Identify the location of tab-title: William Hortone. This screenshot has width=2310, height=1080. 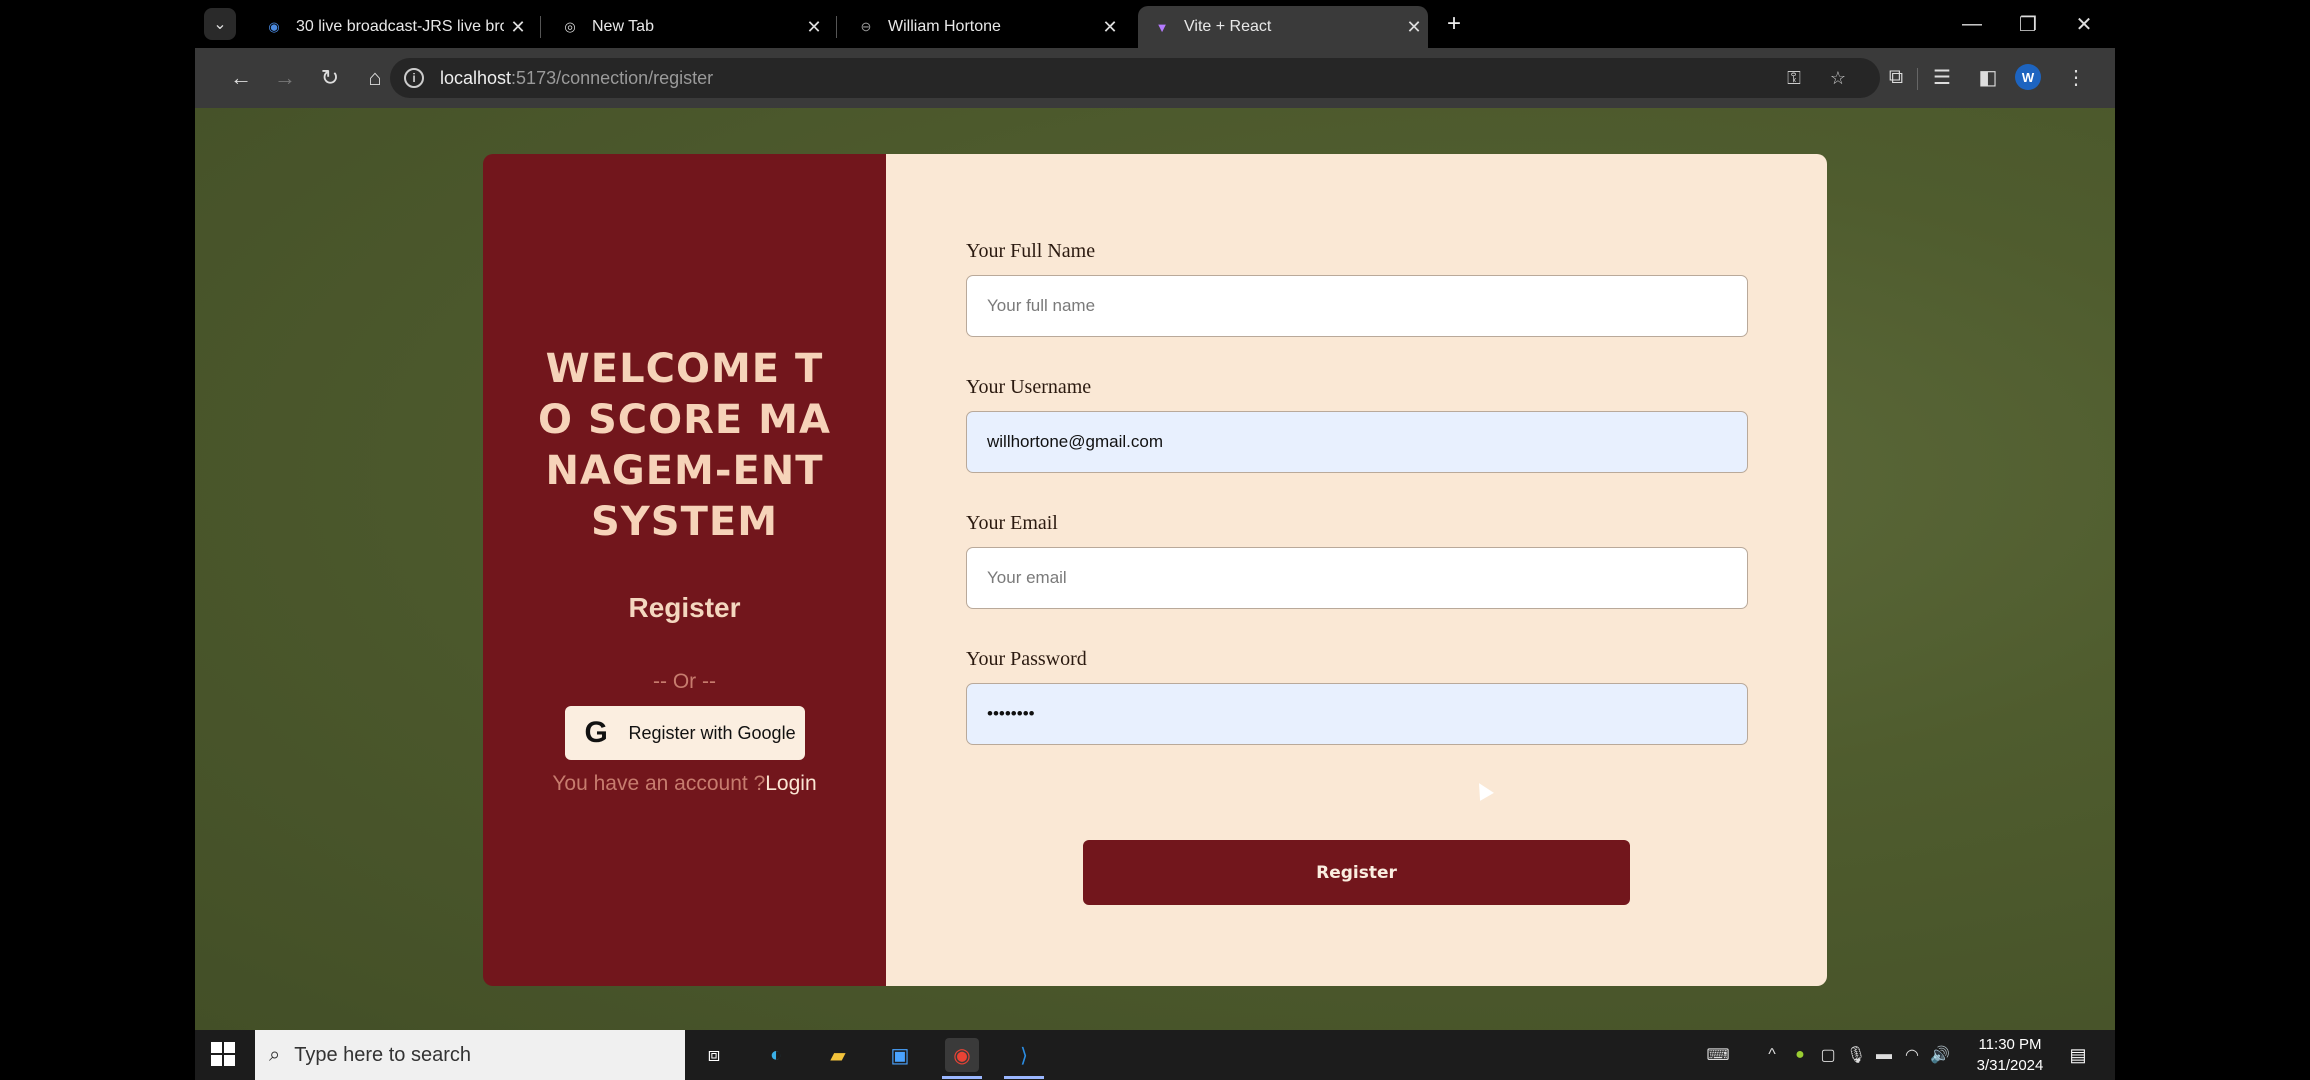
(944, 26).